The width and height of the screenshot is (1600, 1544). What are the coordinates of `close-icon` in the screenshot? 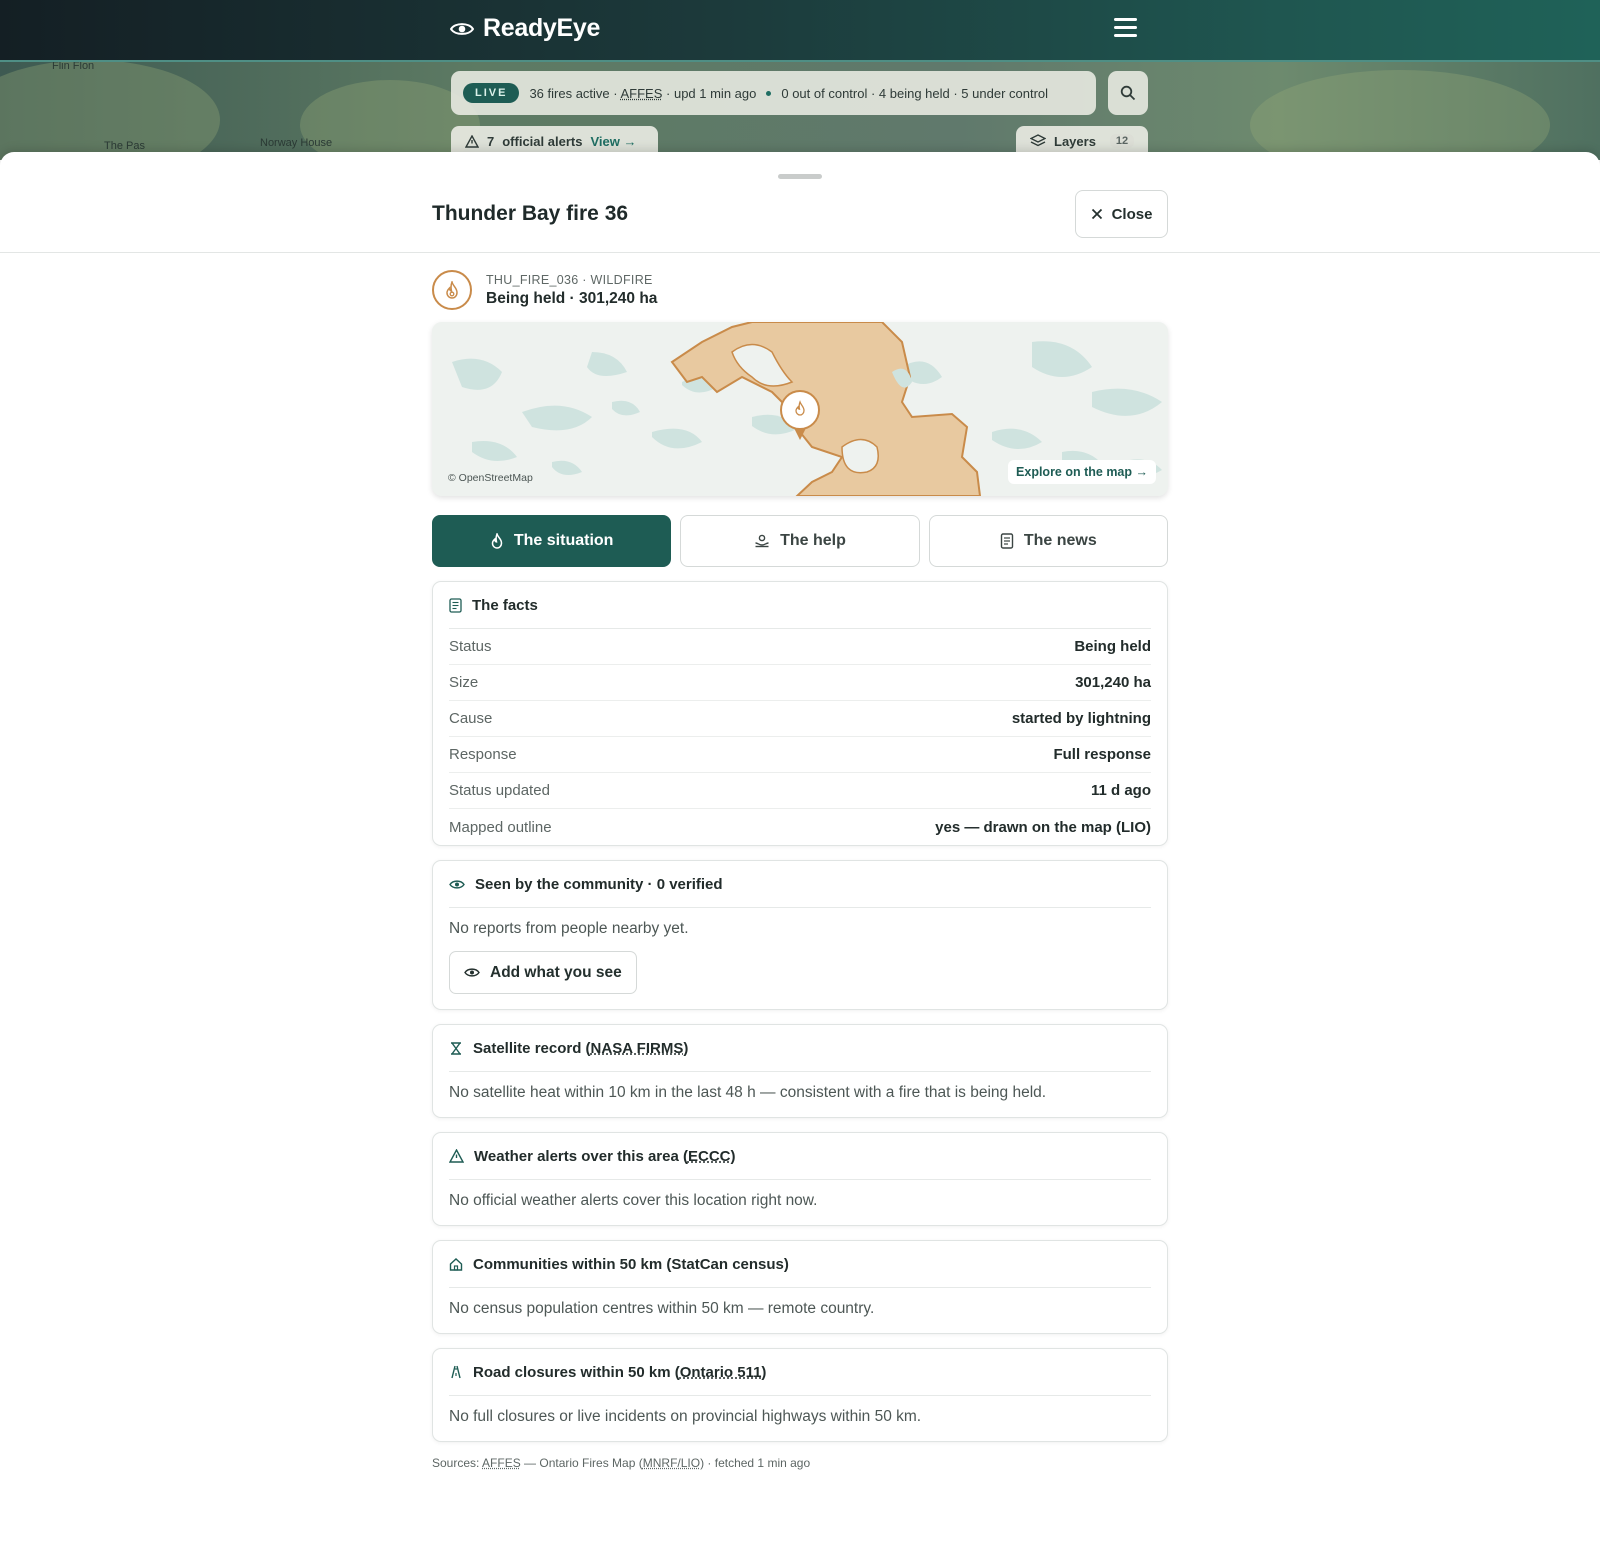 It's located at (1097, 214).